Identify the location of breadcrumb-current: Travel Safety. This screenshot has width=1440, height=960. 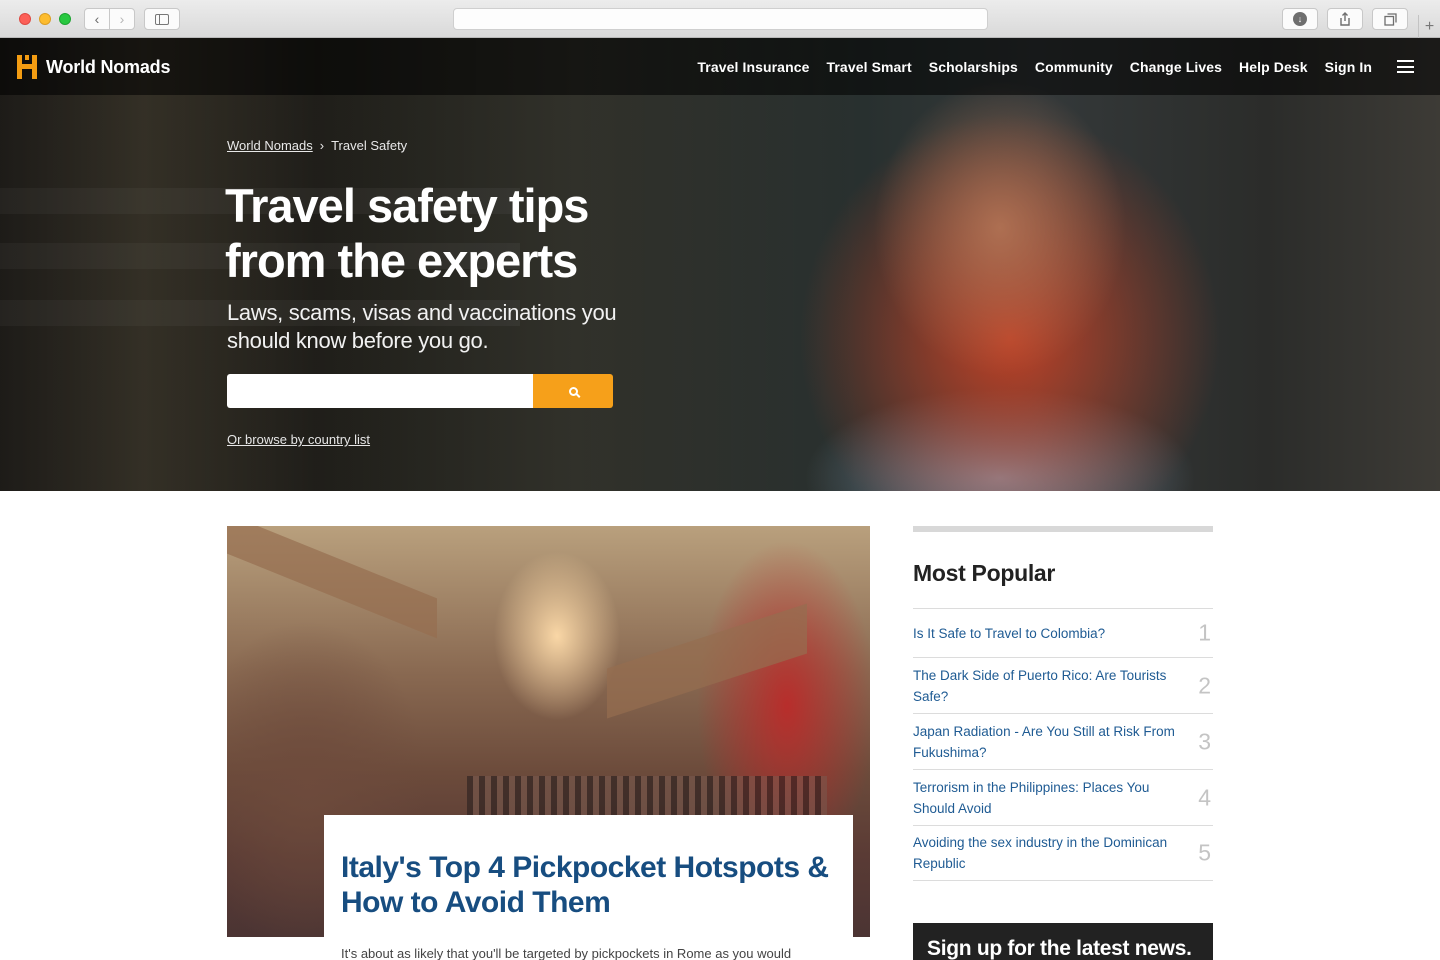
(369, 145).